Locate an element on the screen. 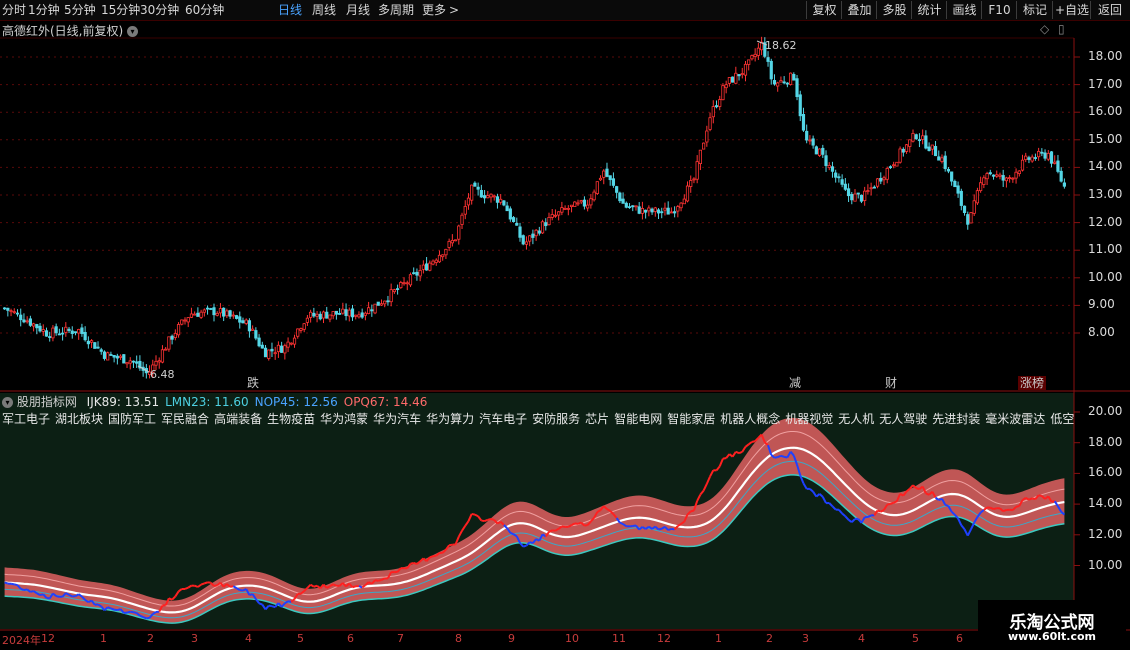 The image size is (1130, 650). price-axis-label: 11.00 is located at coordinates (1105, 249).